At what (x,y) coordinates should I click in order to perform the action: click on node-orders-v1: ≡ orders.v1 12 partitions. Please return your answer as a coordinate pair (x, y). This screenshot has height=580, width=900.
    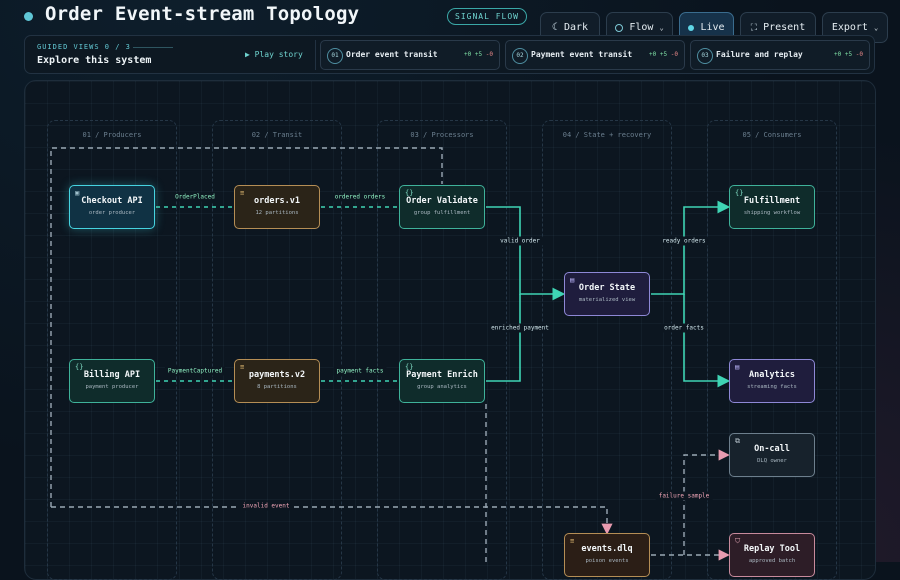
    Looking at the image, I should click on (277, 207).